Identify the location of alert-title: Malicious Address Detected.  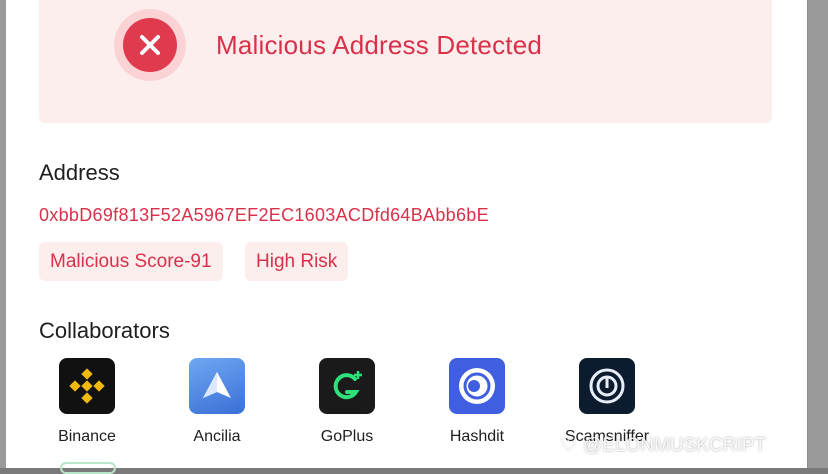
(379, 45).